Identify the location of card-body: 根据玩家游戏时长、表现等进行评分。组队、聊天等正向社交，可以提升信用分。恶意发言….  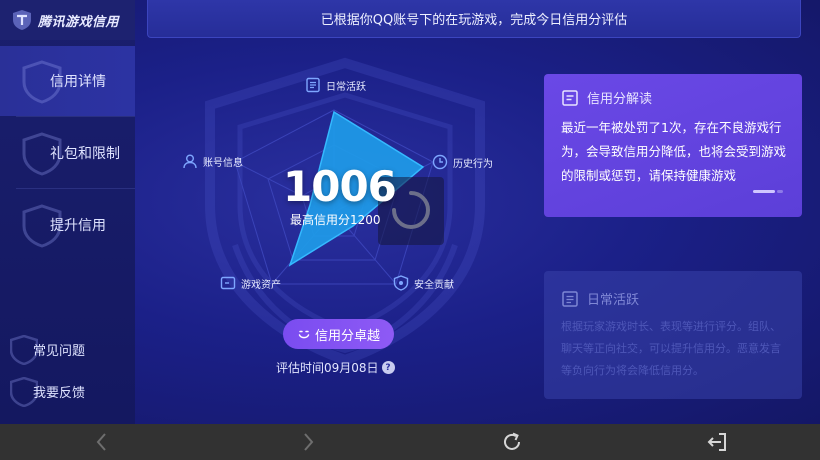
(671, 348).